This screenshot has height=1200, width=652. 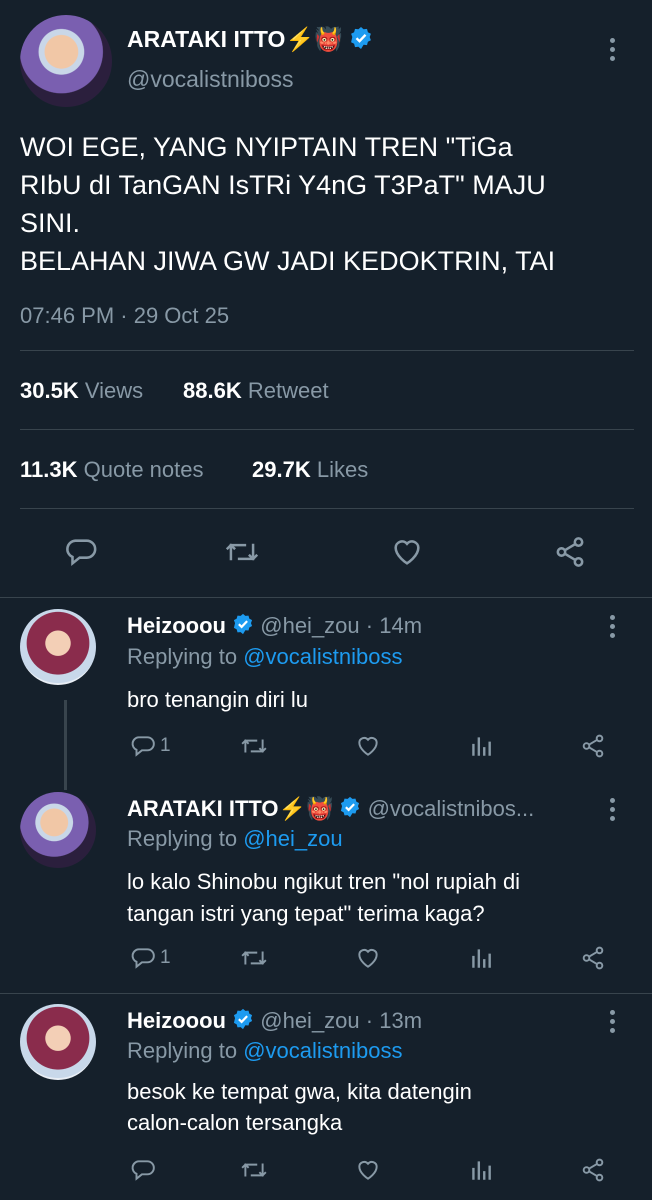 I want to click on tweet-timestamp: 07:46 PM · 29 Oct 25, so click(x=124, y=316).